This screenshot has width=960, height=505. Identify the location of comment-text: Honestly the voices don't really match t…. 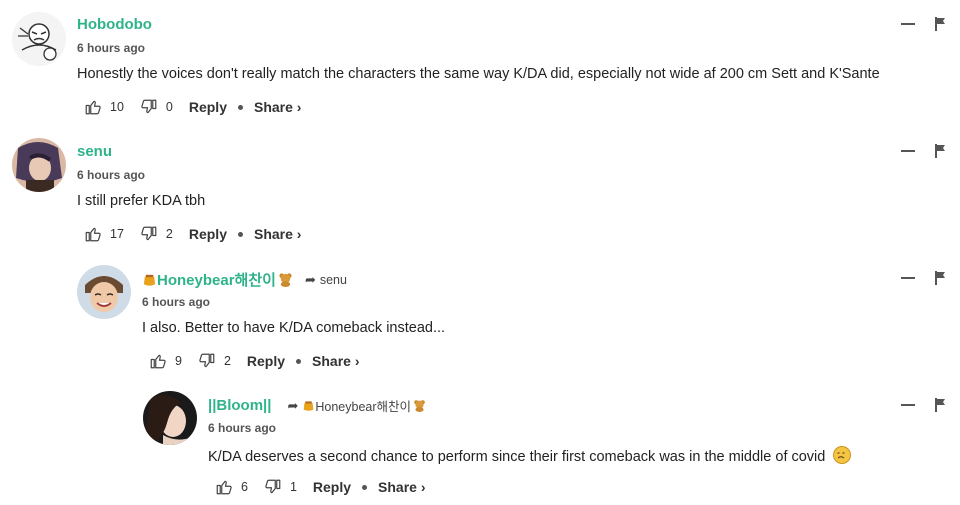
(478, 74).